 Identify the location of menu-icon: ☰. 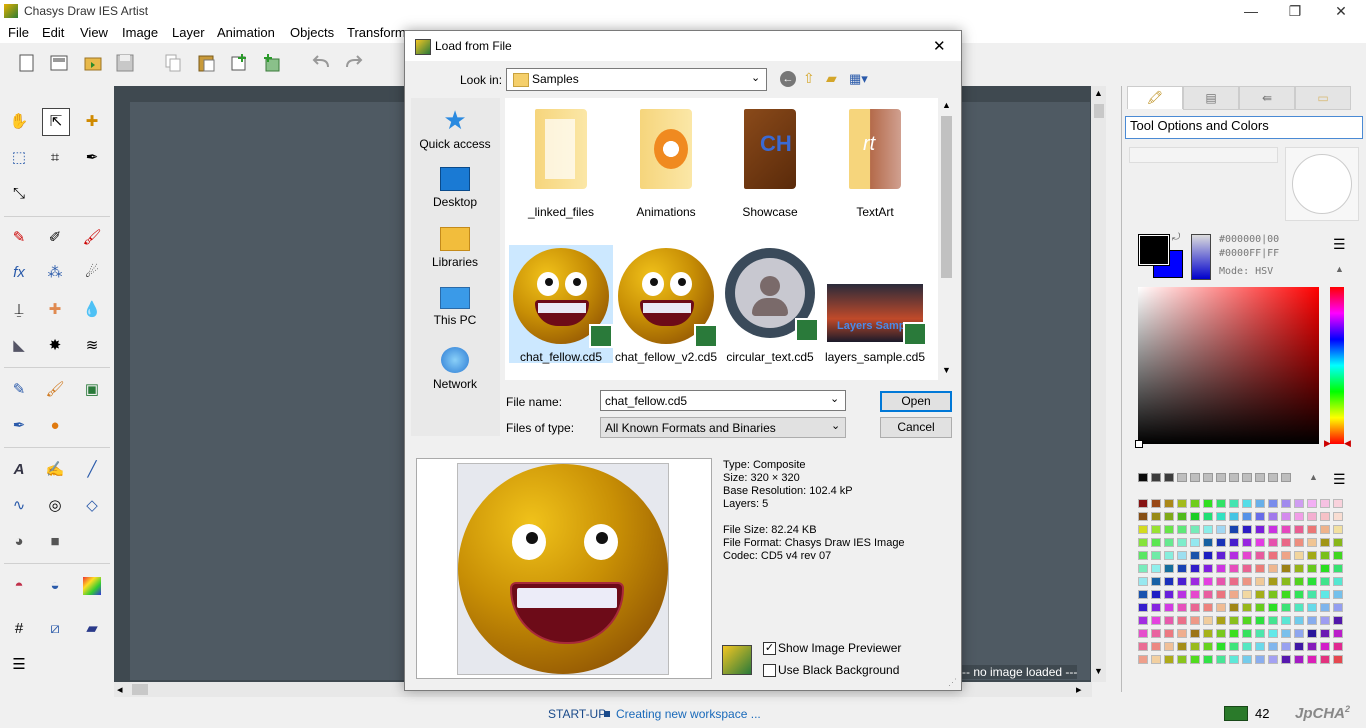
(1339, 244).